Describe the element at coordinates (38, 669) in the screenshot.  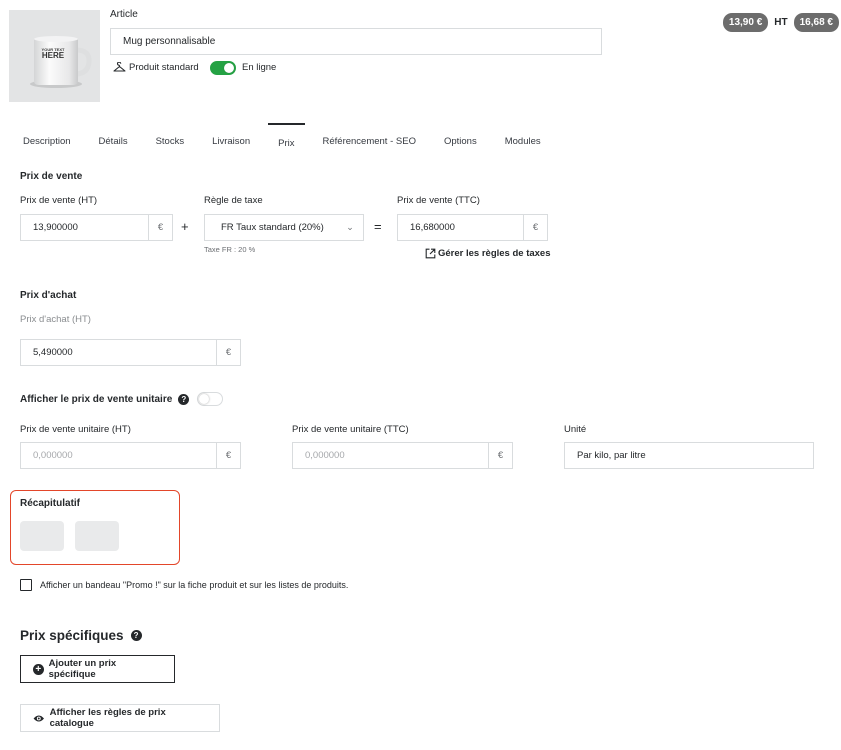
I see `plus-circle-icon: +` at that location.